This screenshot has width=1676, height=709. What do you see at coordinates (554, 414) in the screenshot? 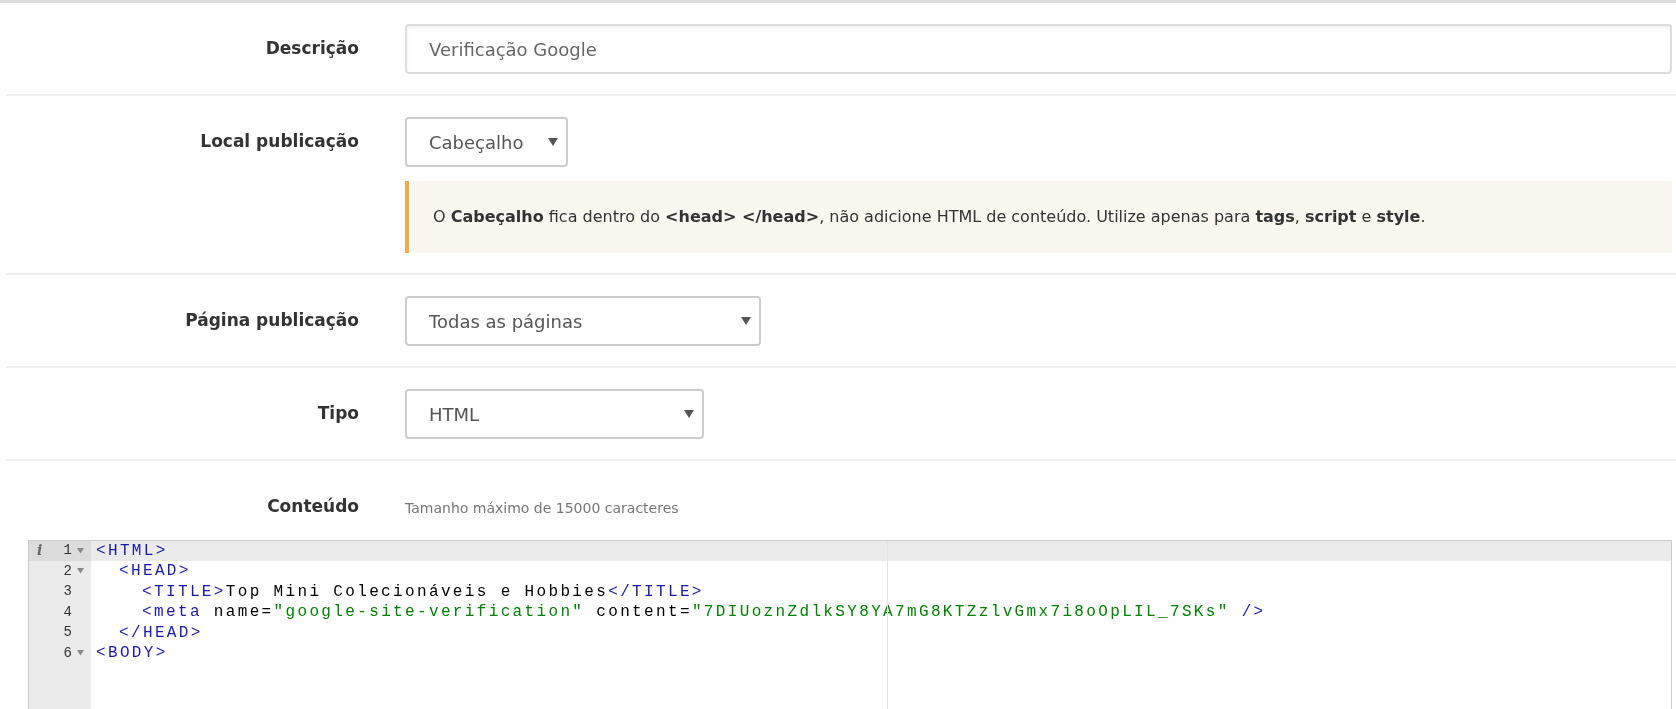
I see `dropdown: HTML` at bounding box center [554, 414].